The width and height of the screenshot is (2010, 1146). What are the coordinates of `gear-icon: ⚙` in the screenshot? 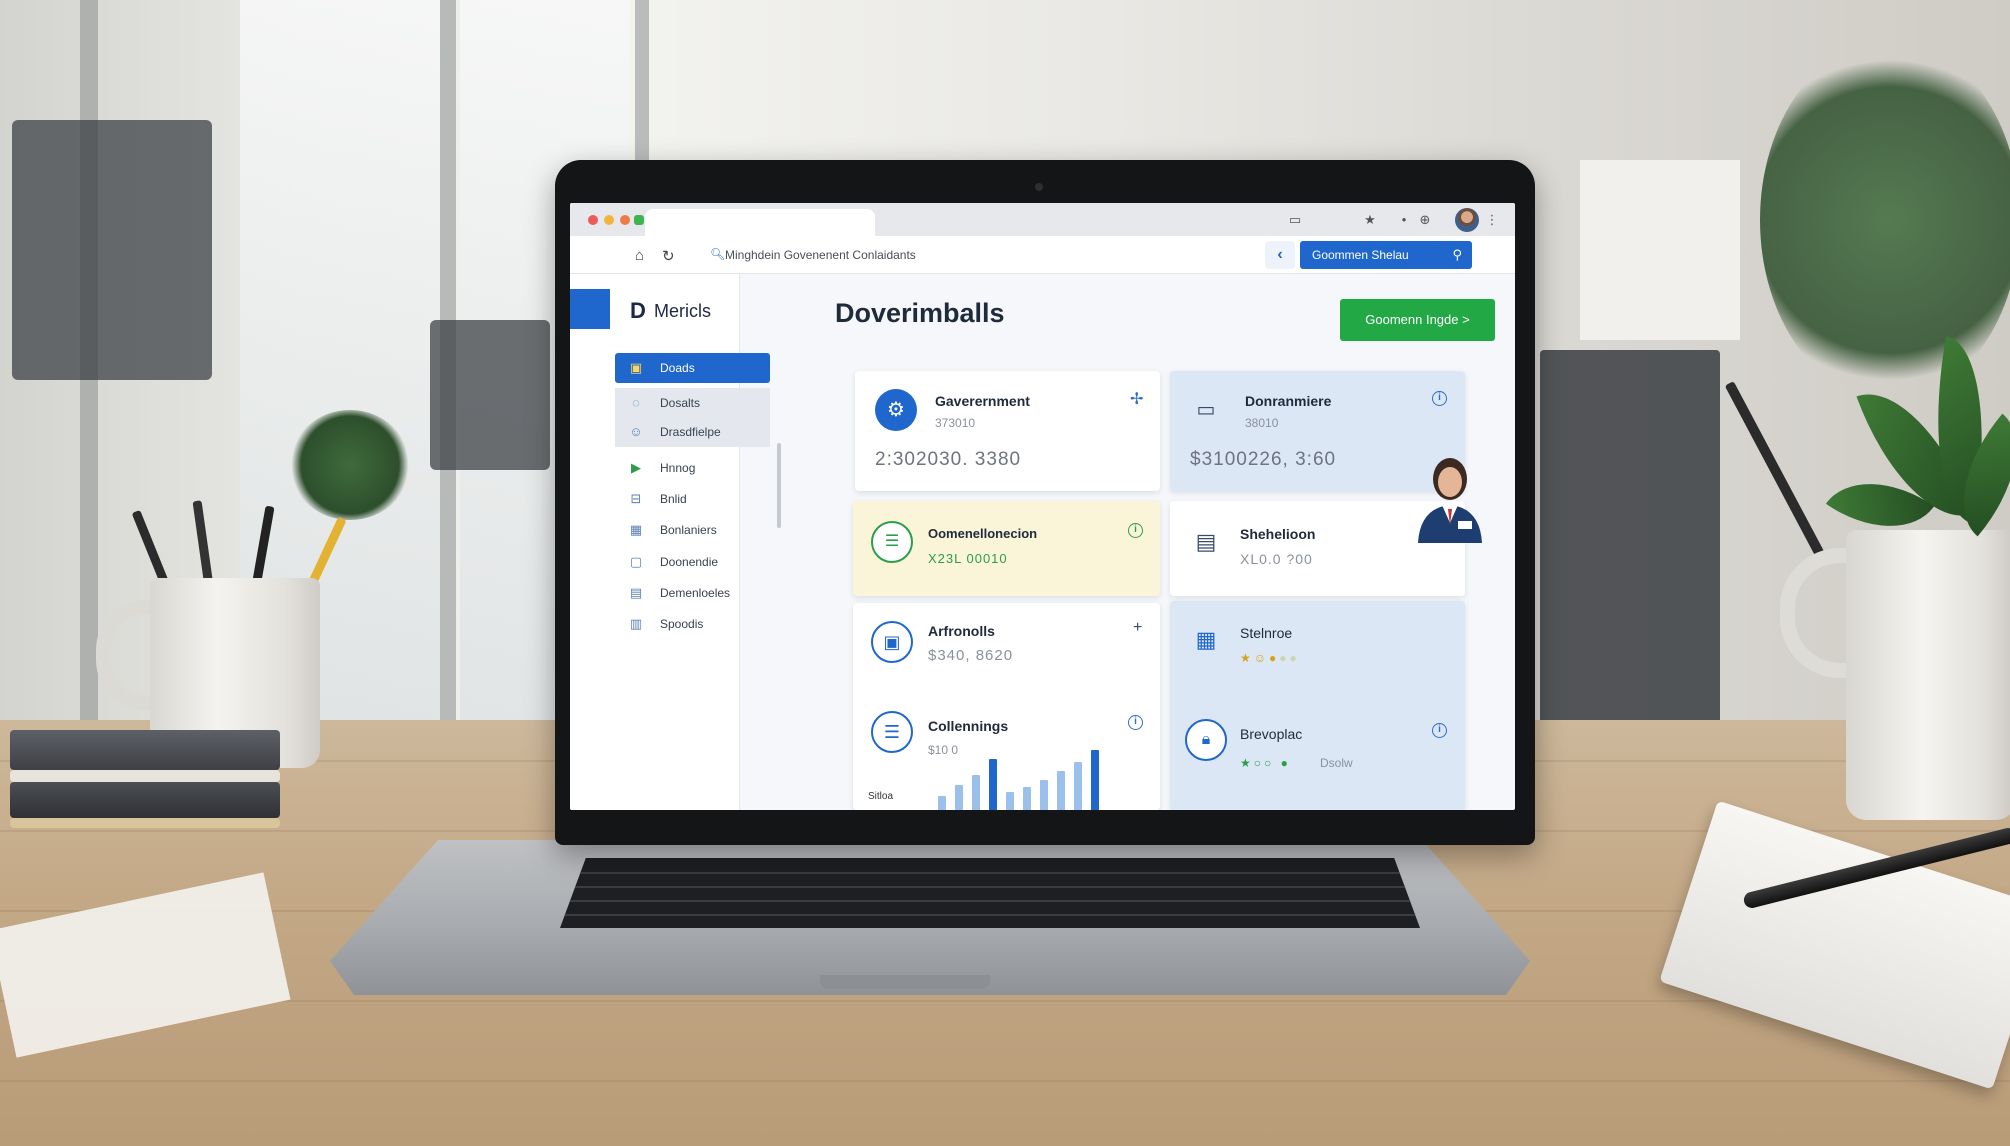 It's located at (896, 410).